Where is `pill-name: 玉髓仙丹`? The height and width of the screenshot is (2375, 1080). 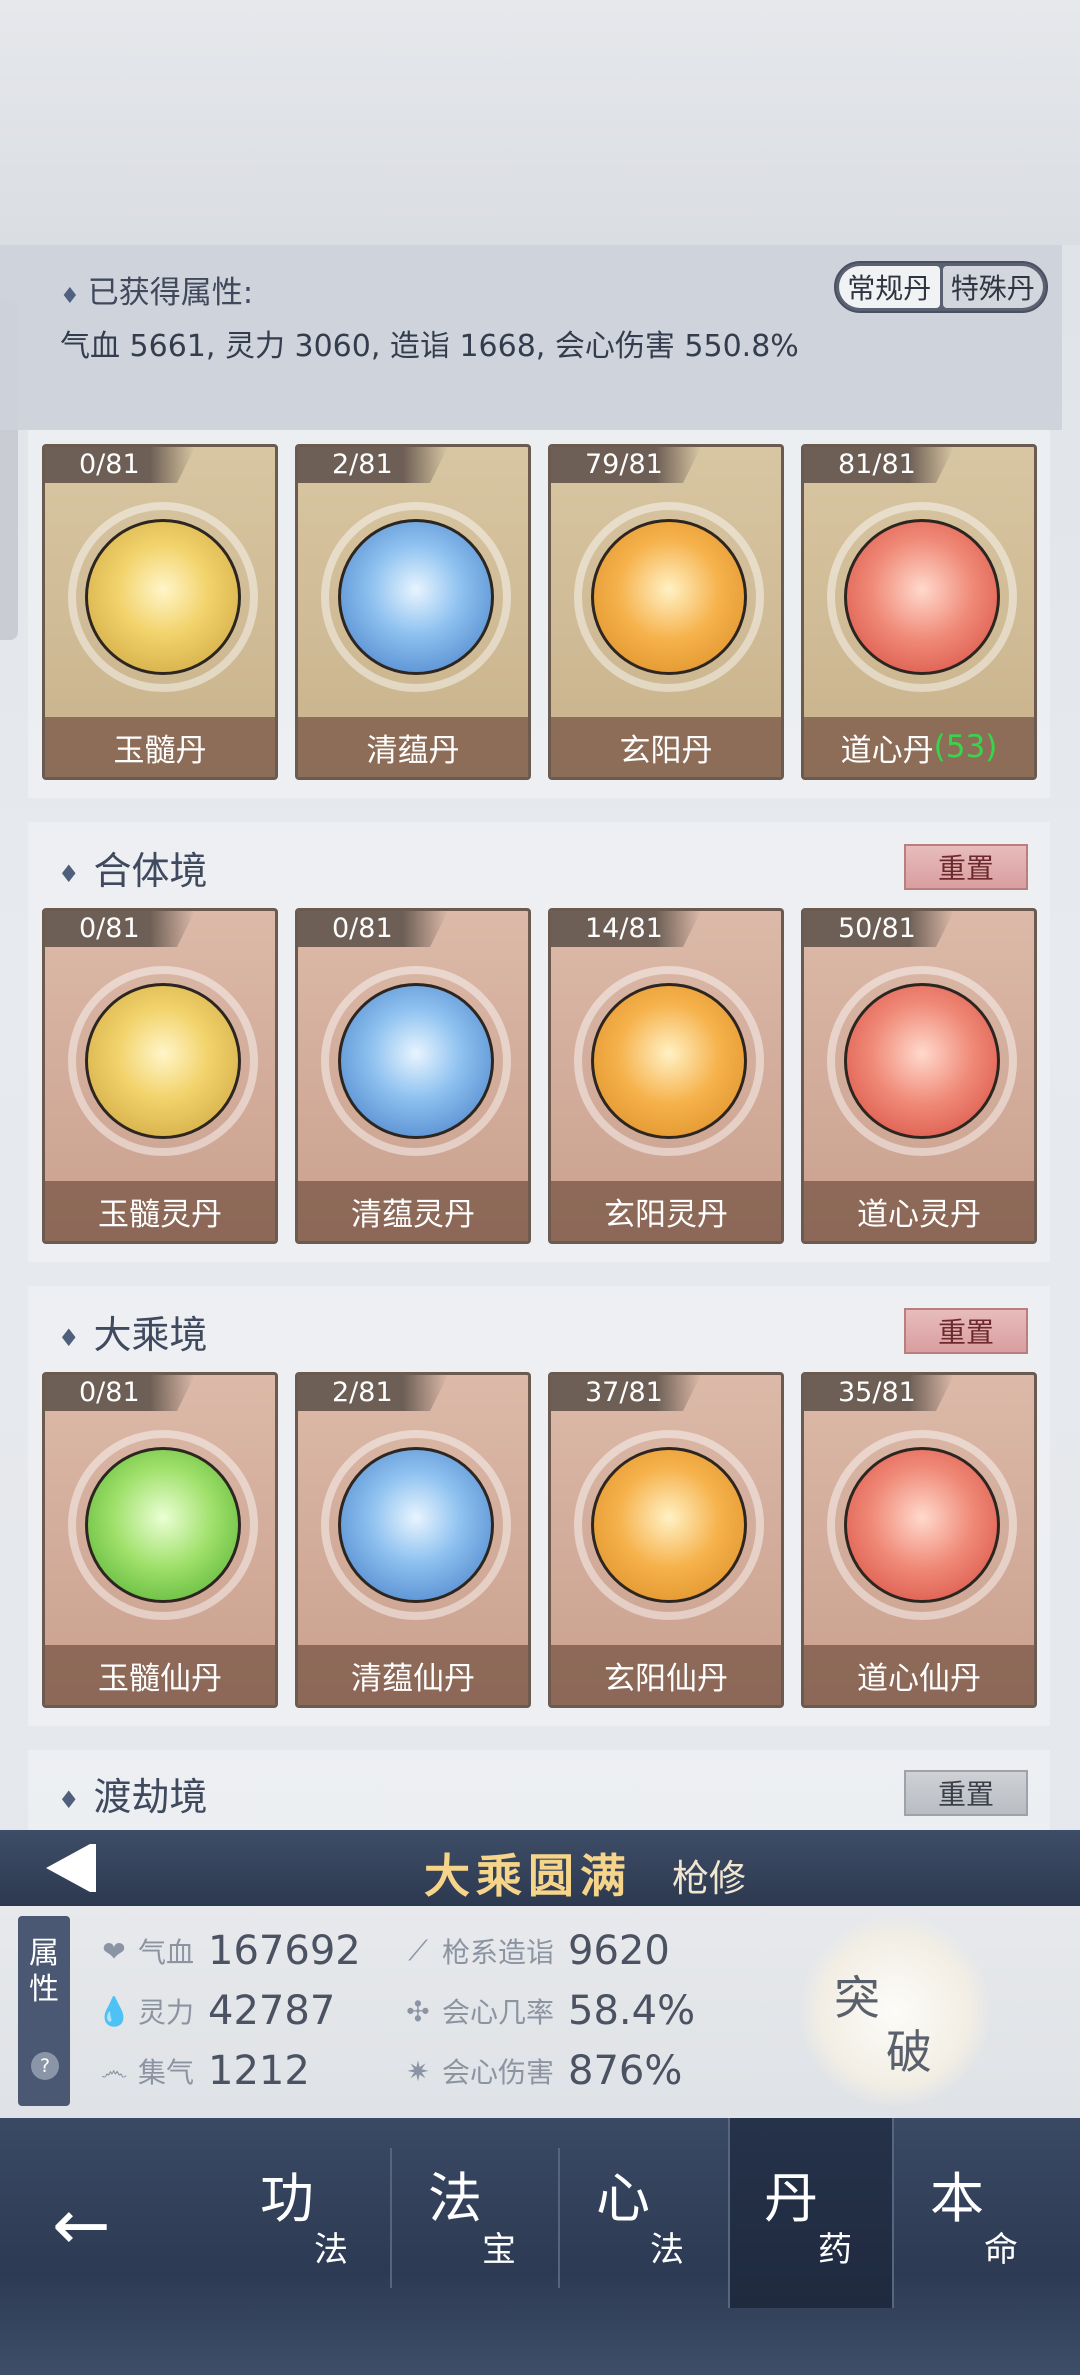
pill-name: 玉髓仙丹 is located at coordinates (160, 1675).